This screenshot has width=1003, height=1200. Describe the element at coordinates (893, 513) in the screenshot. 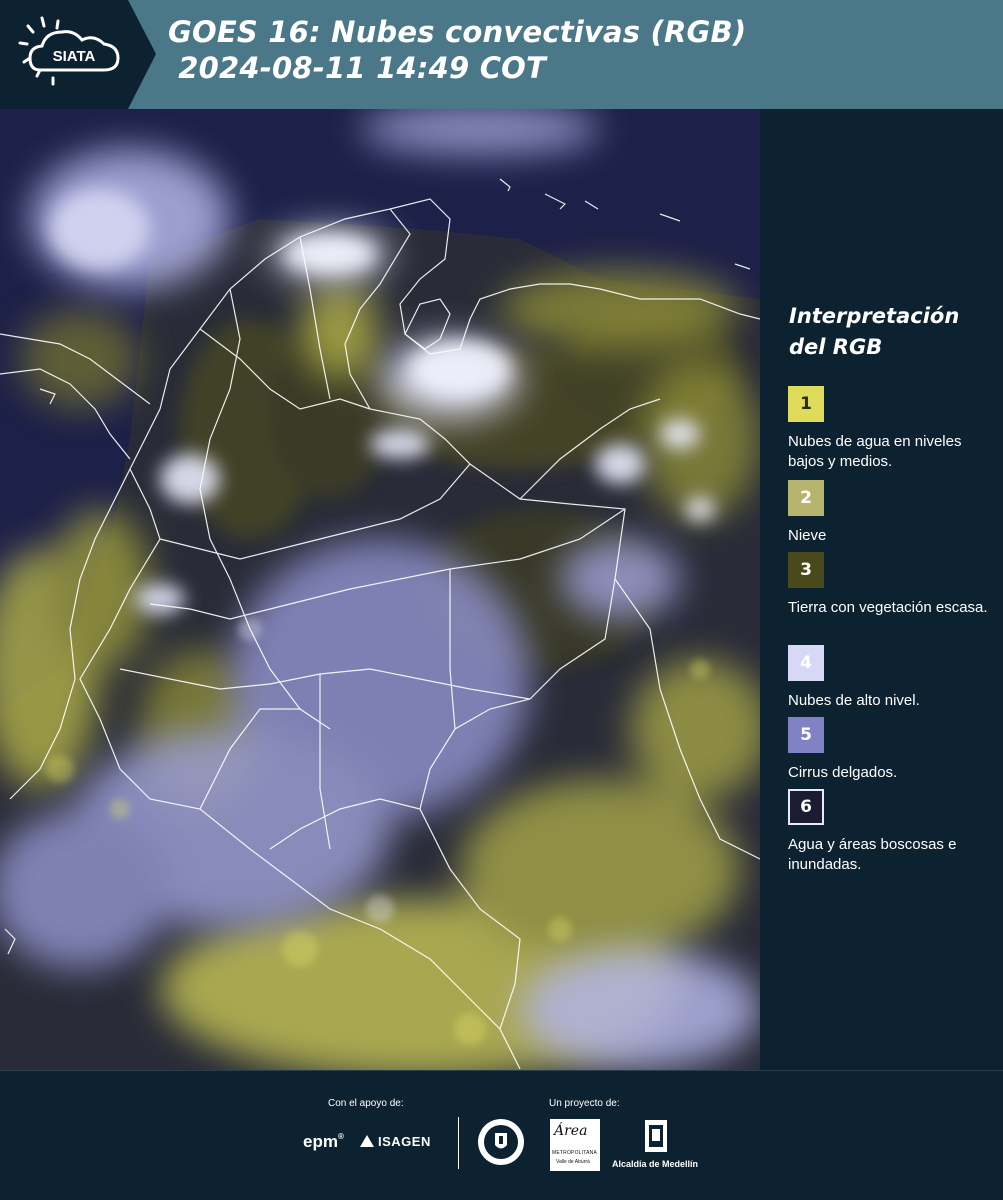

I see `legend-item-2: 2 Nieve` at that location.